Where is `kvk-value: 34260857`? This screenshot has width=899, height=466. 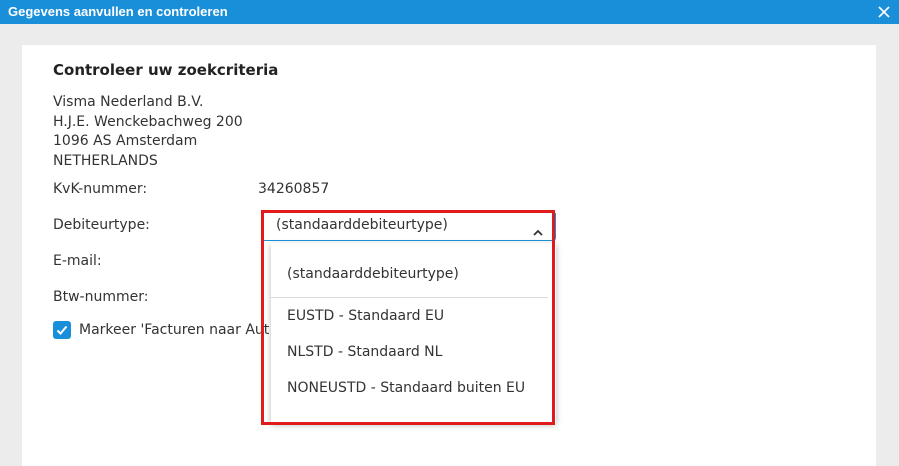
kvk-value: 34260857 is located at coordinates (294, 189).